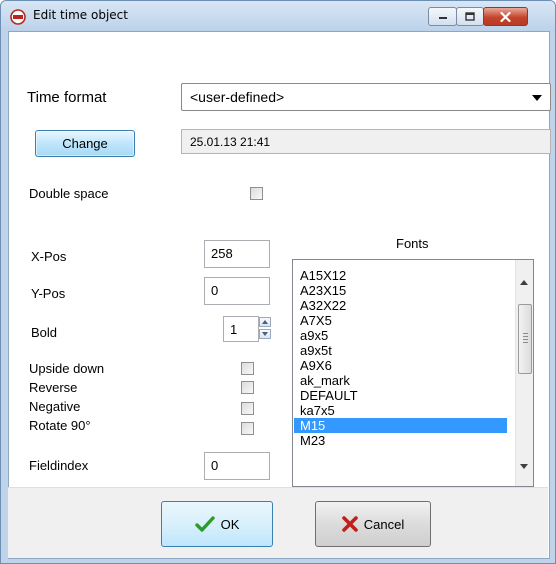  Describe the element at coordinates (524, 466) in the screenshot. I see `scroll-down-icon` at that location.